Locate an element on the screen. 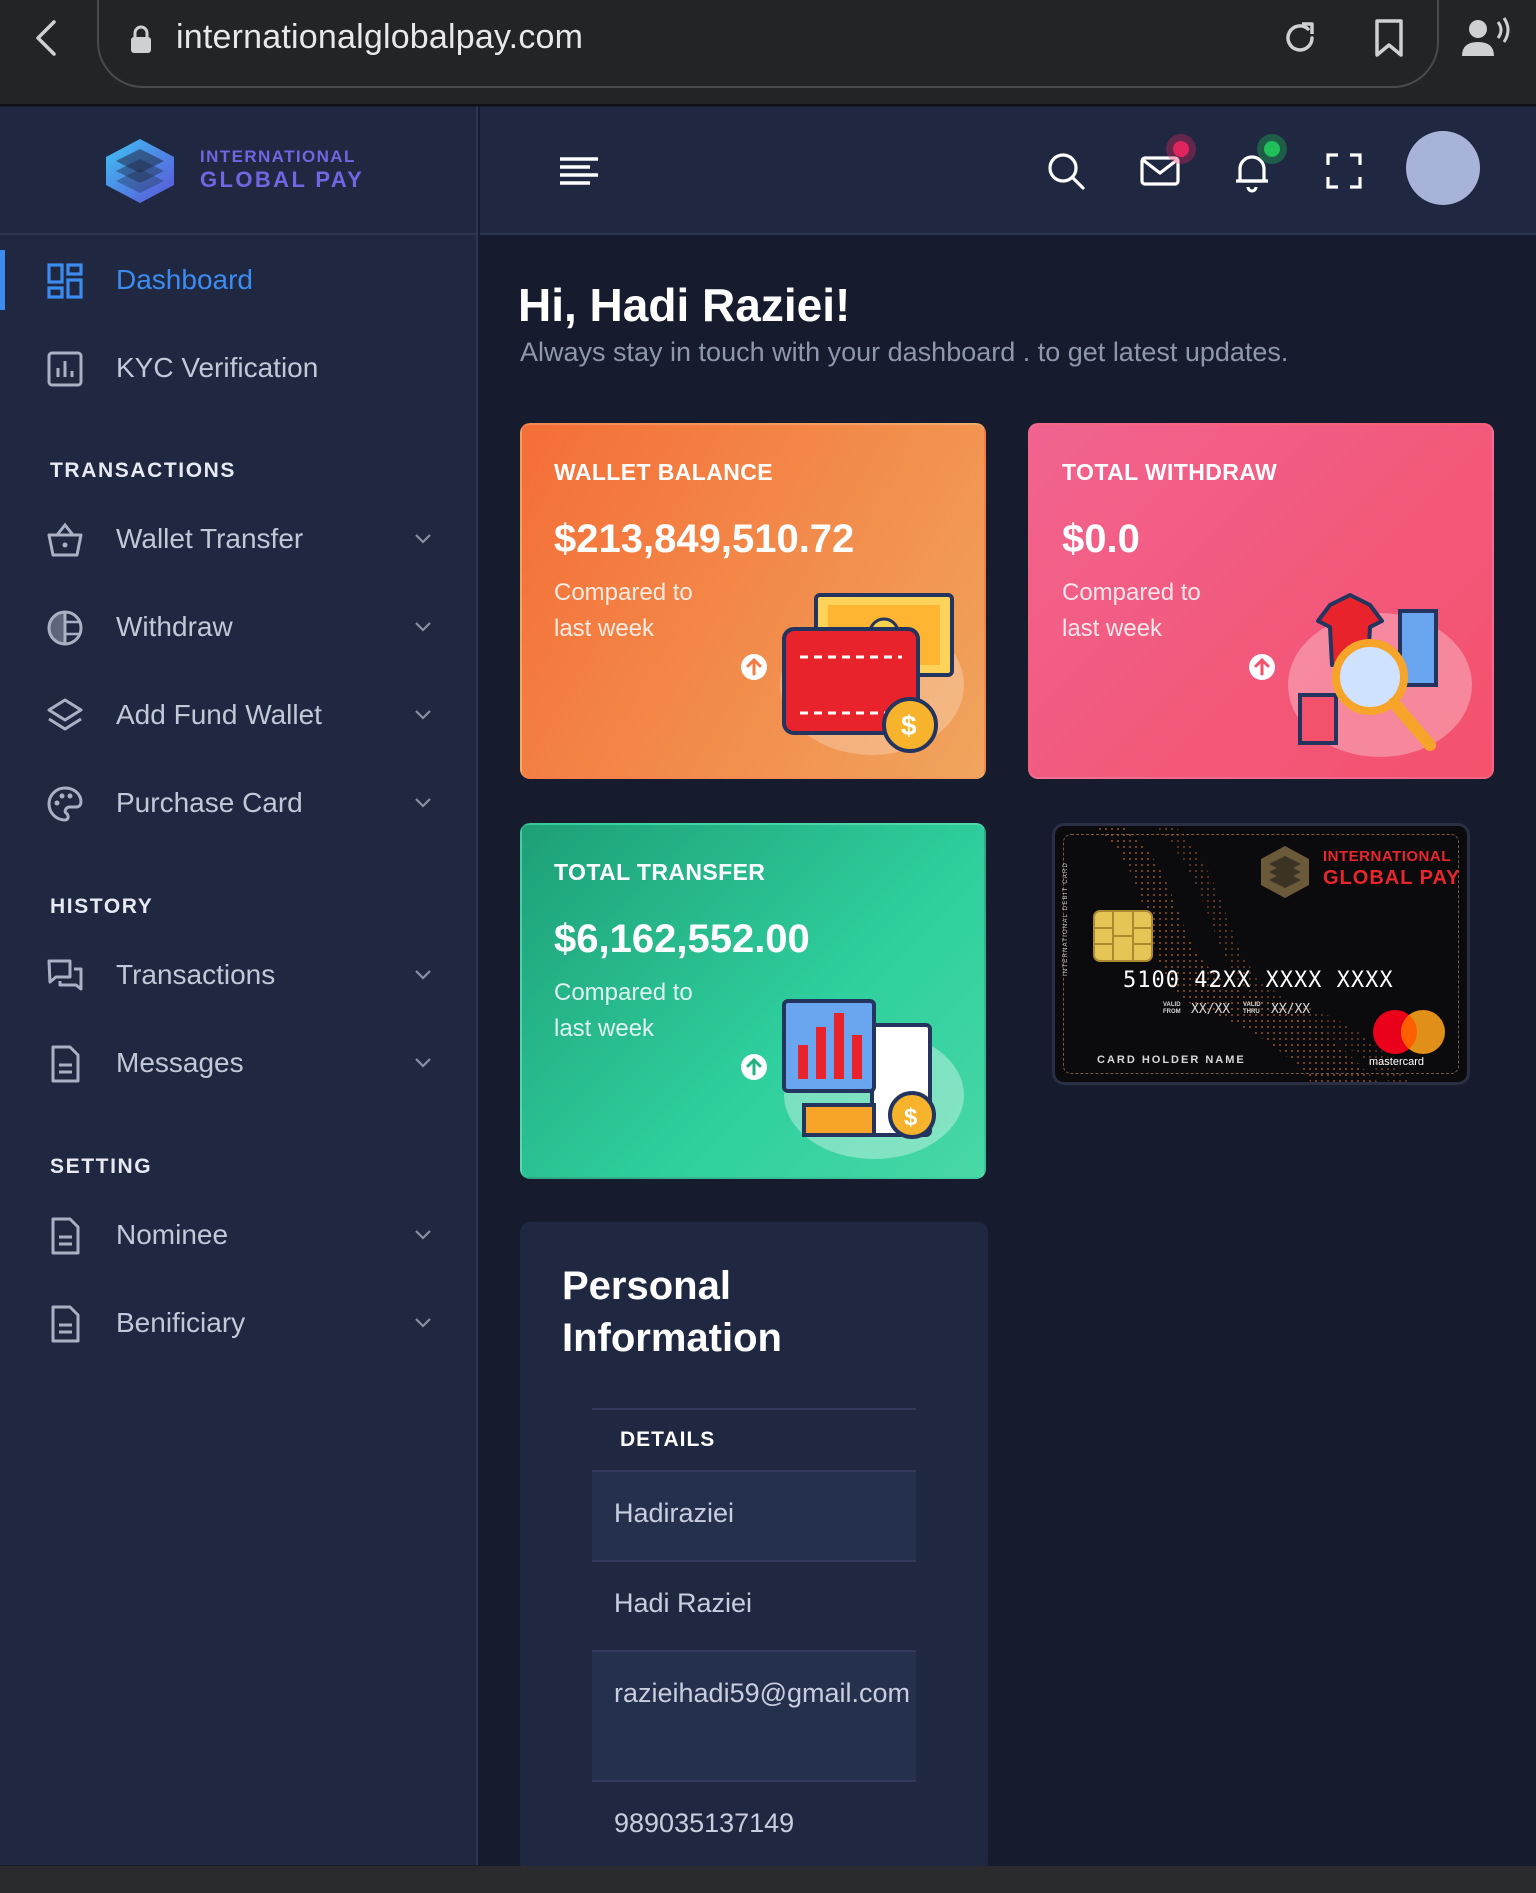  sidebar-item-label: Nominee is located at coordinates (172, 1234).